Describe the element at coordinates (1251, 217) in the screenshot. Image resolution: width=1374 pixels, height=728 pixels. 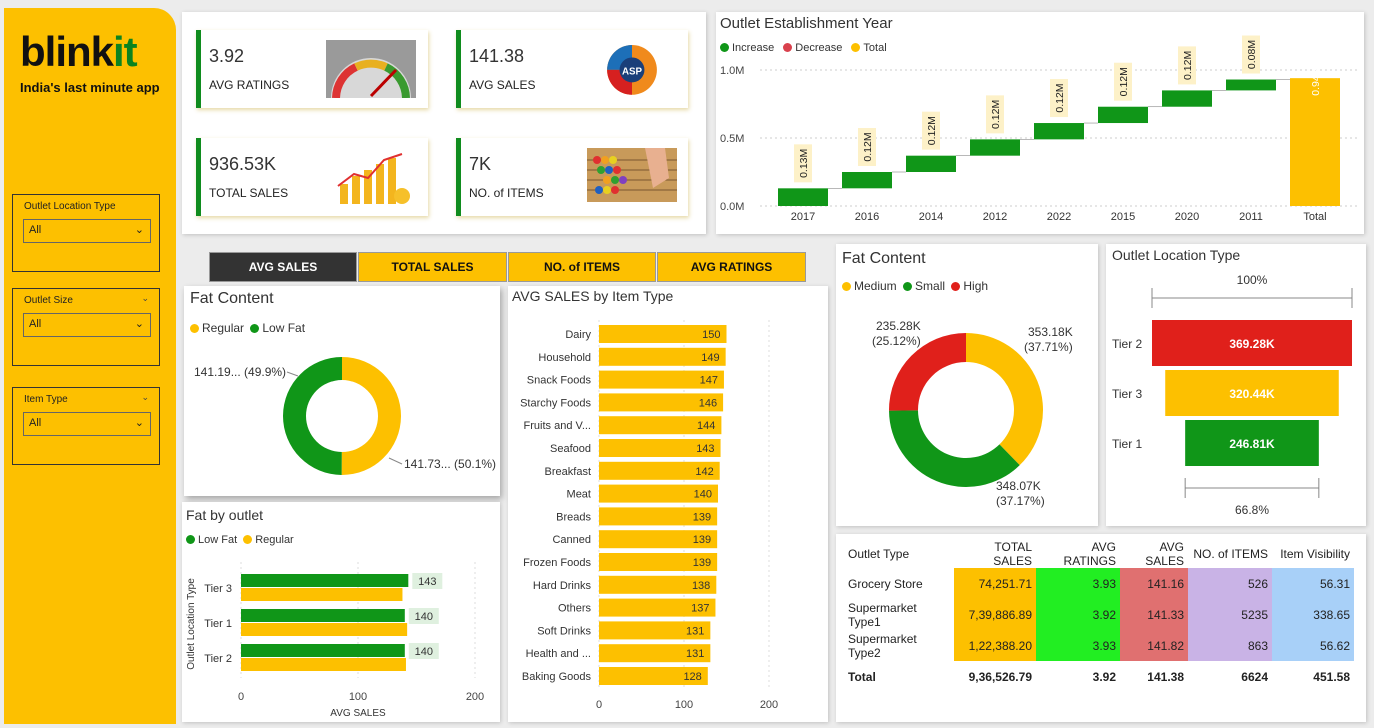
I see `x-tick-label: 2011` at that location.